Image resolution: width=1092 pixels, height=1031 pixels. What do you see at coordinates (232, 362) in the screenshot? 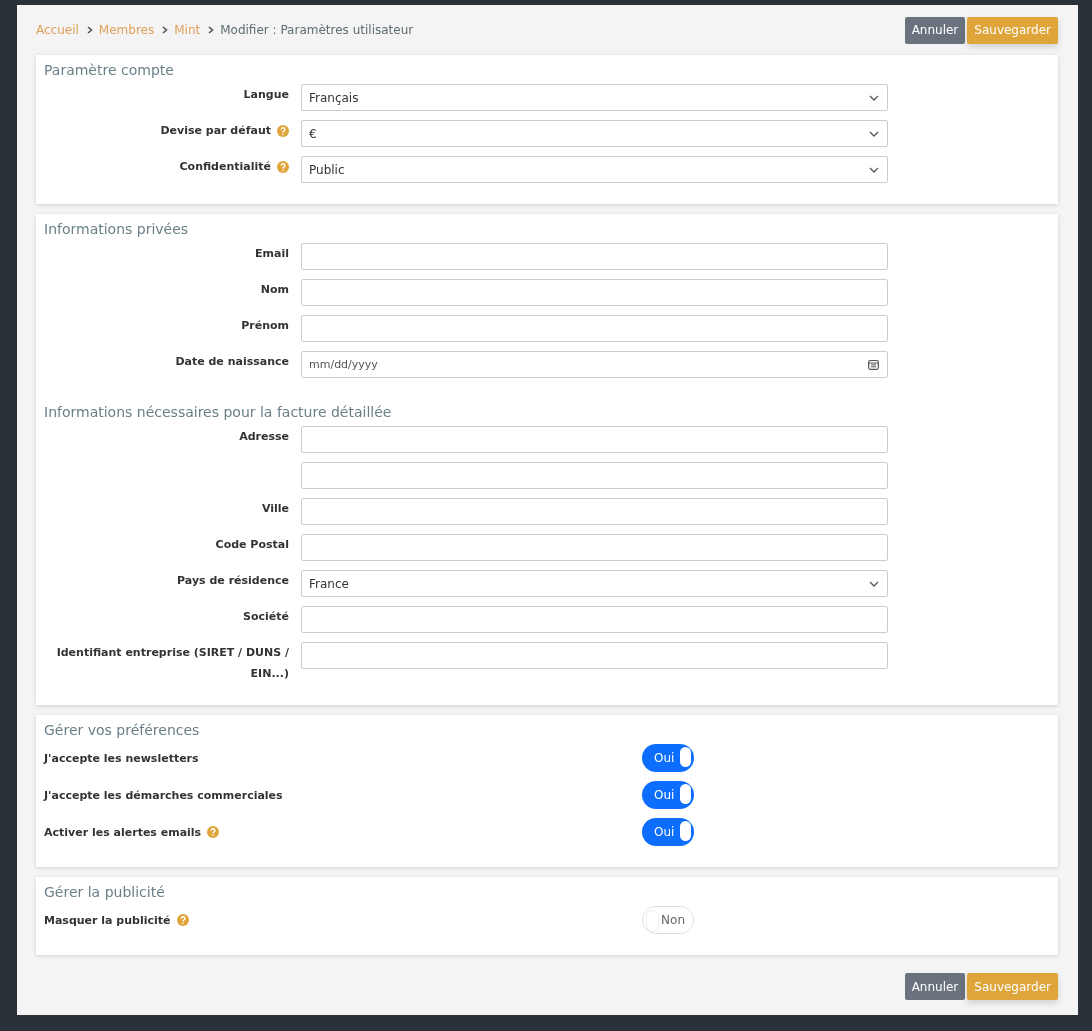
I see `field-label: Date de naissance` at bounding box center [232, 362].